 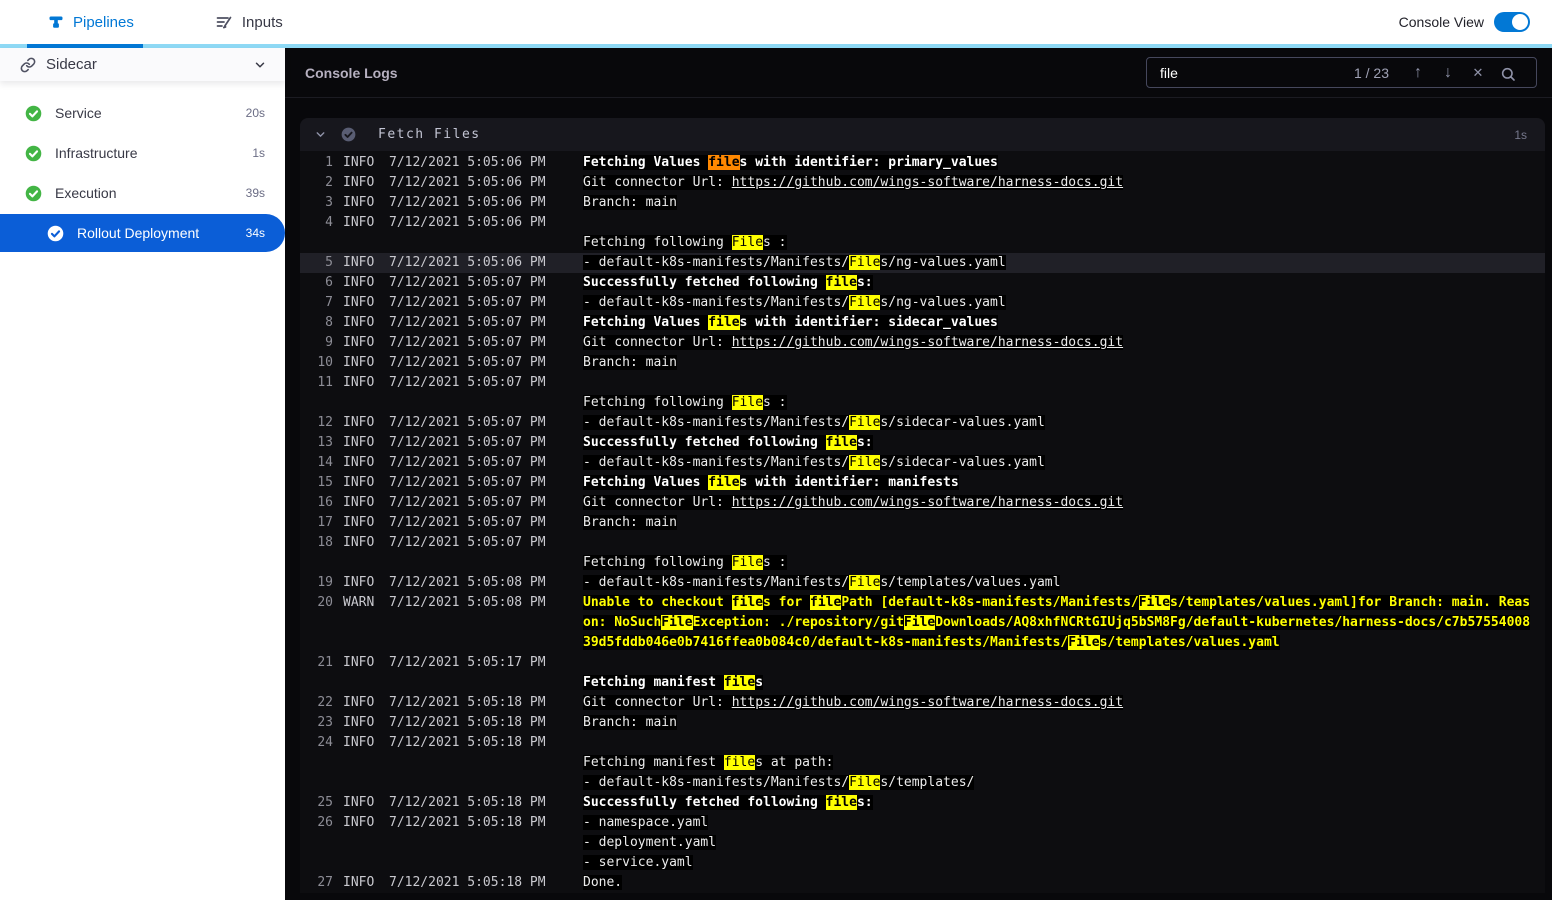 I want to click on log-section-header: Fetch Files 1s, so click(x=922, y=134).